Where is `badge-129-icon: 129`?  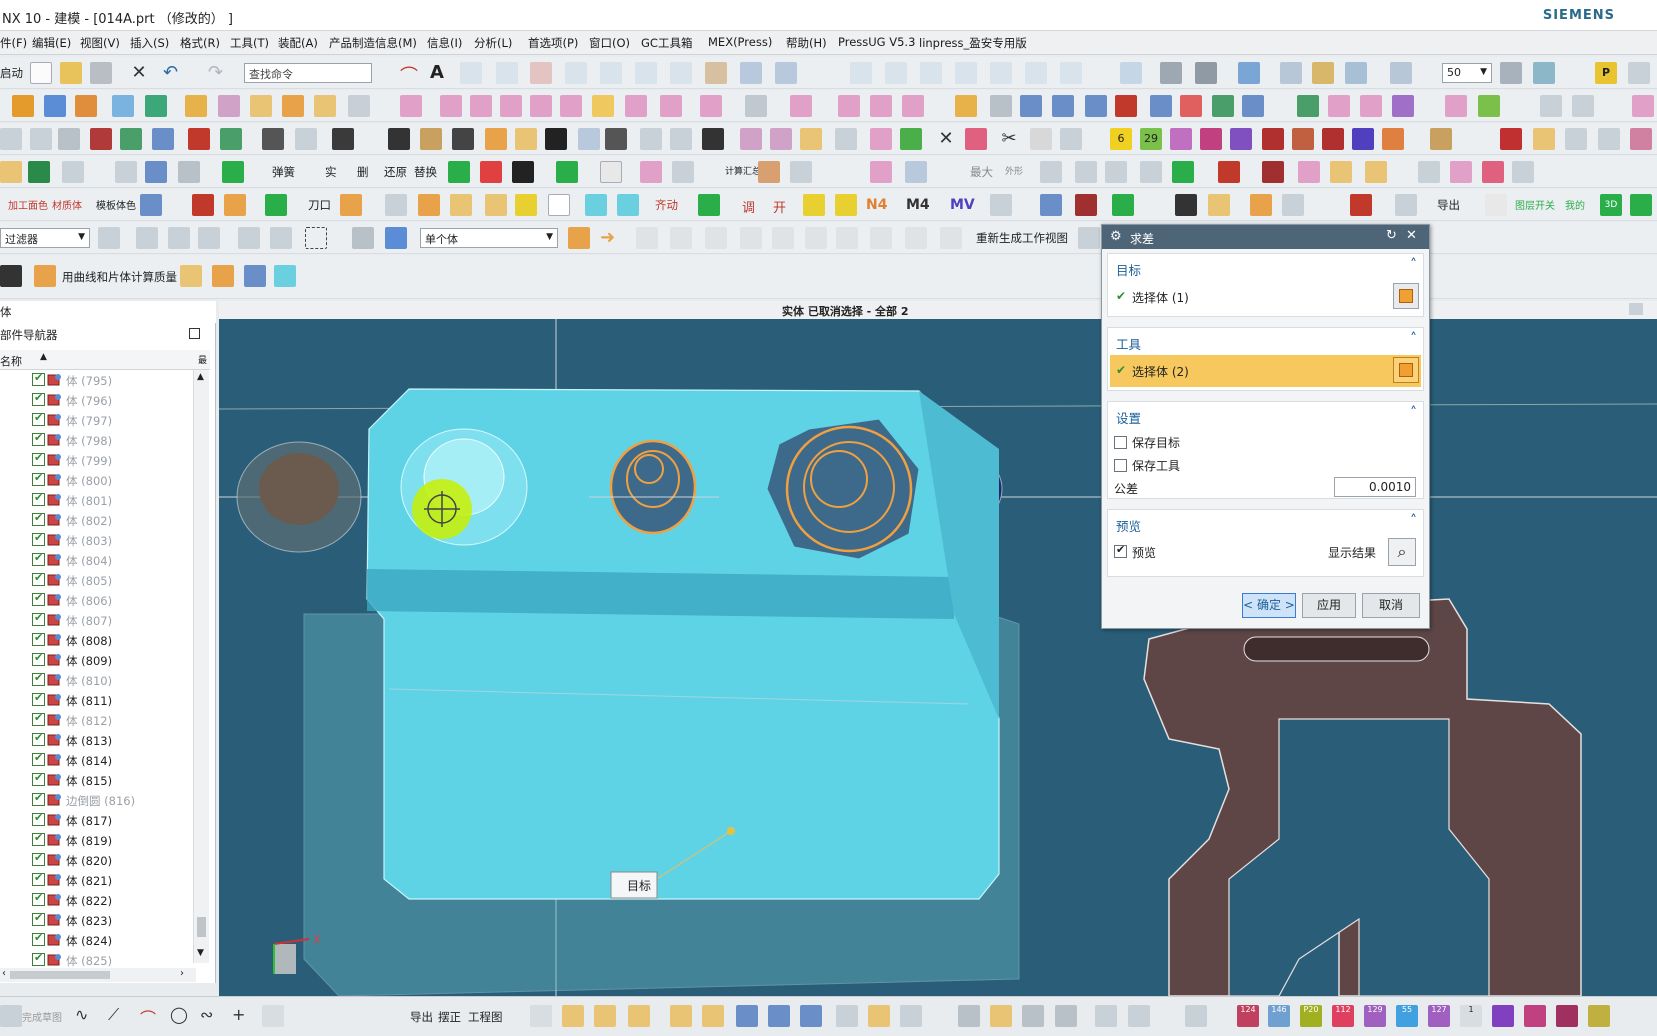
badge-129-icon: 129 is located at coordinates (1375, 1016).